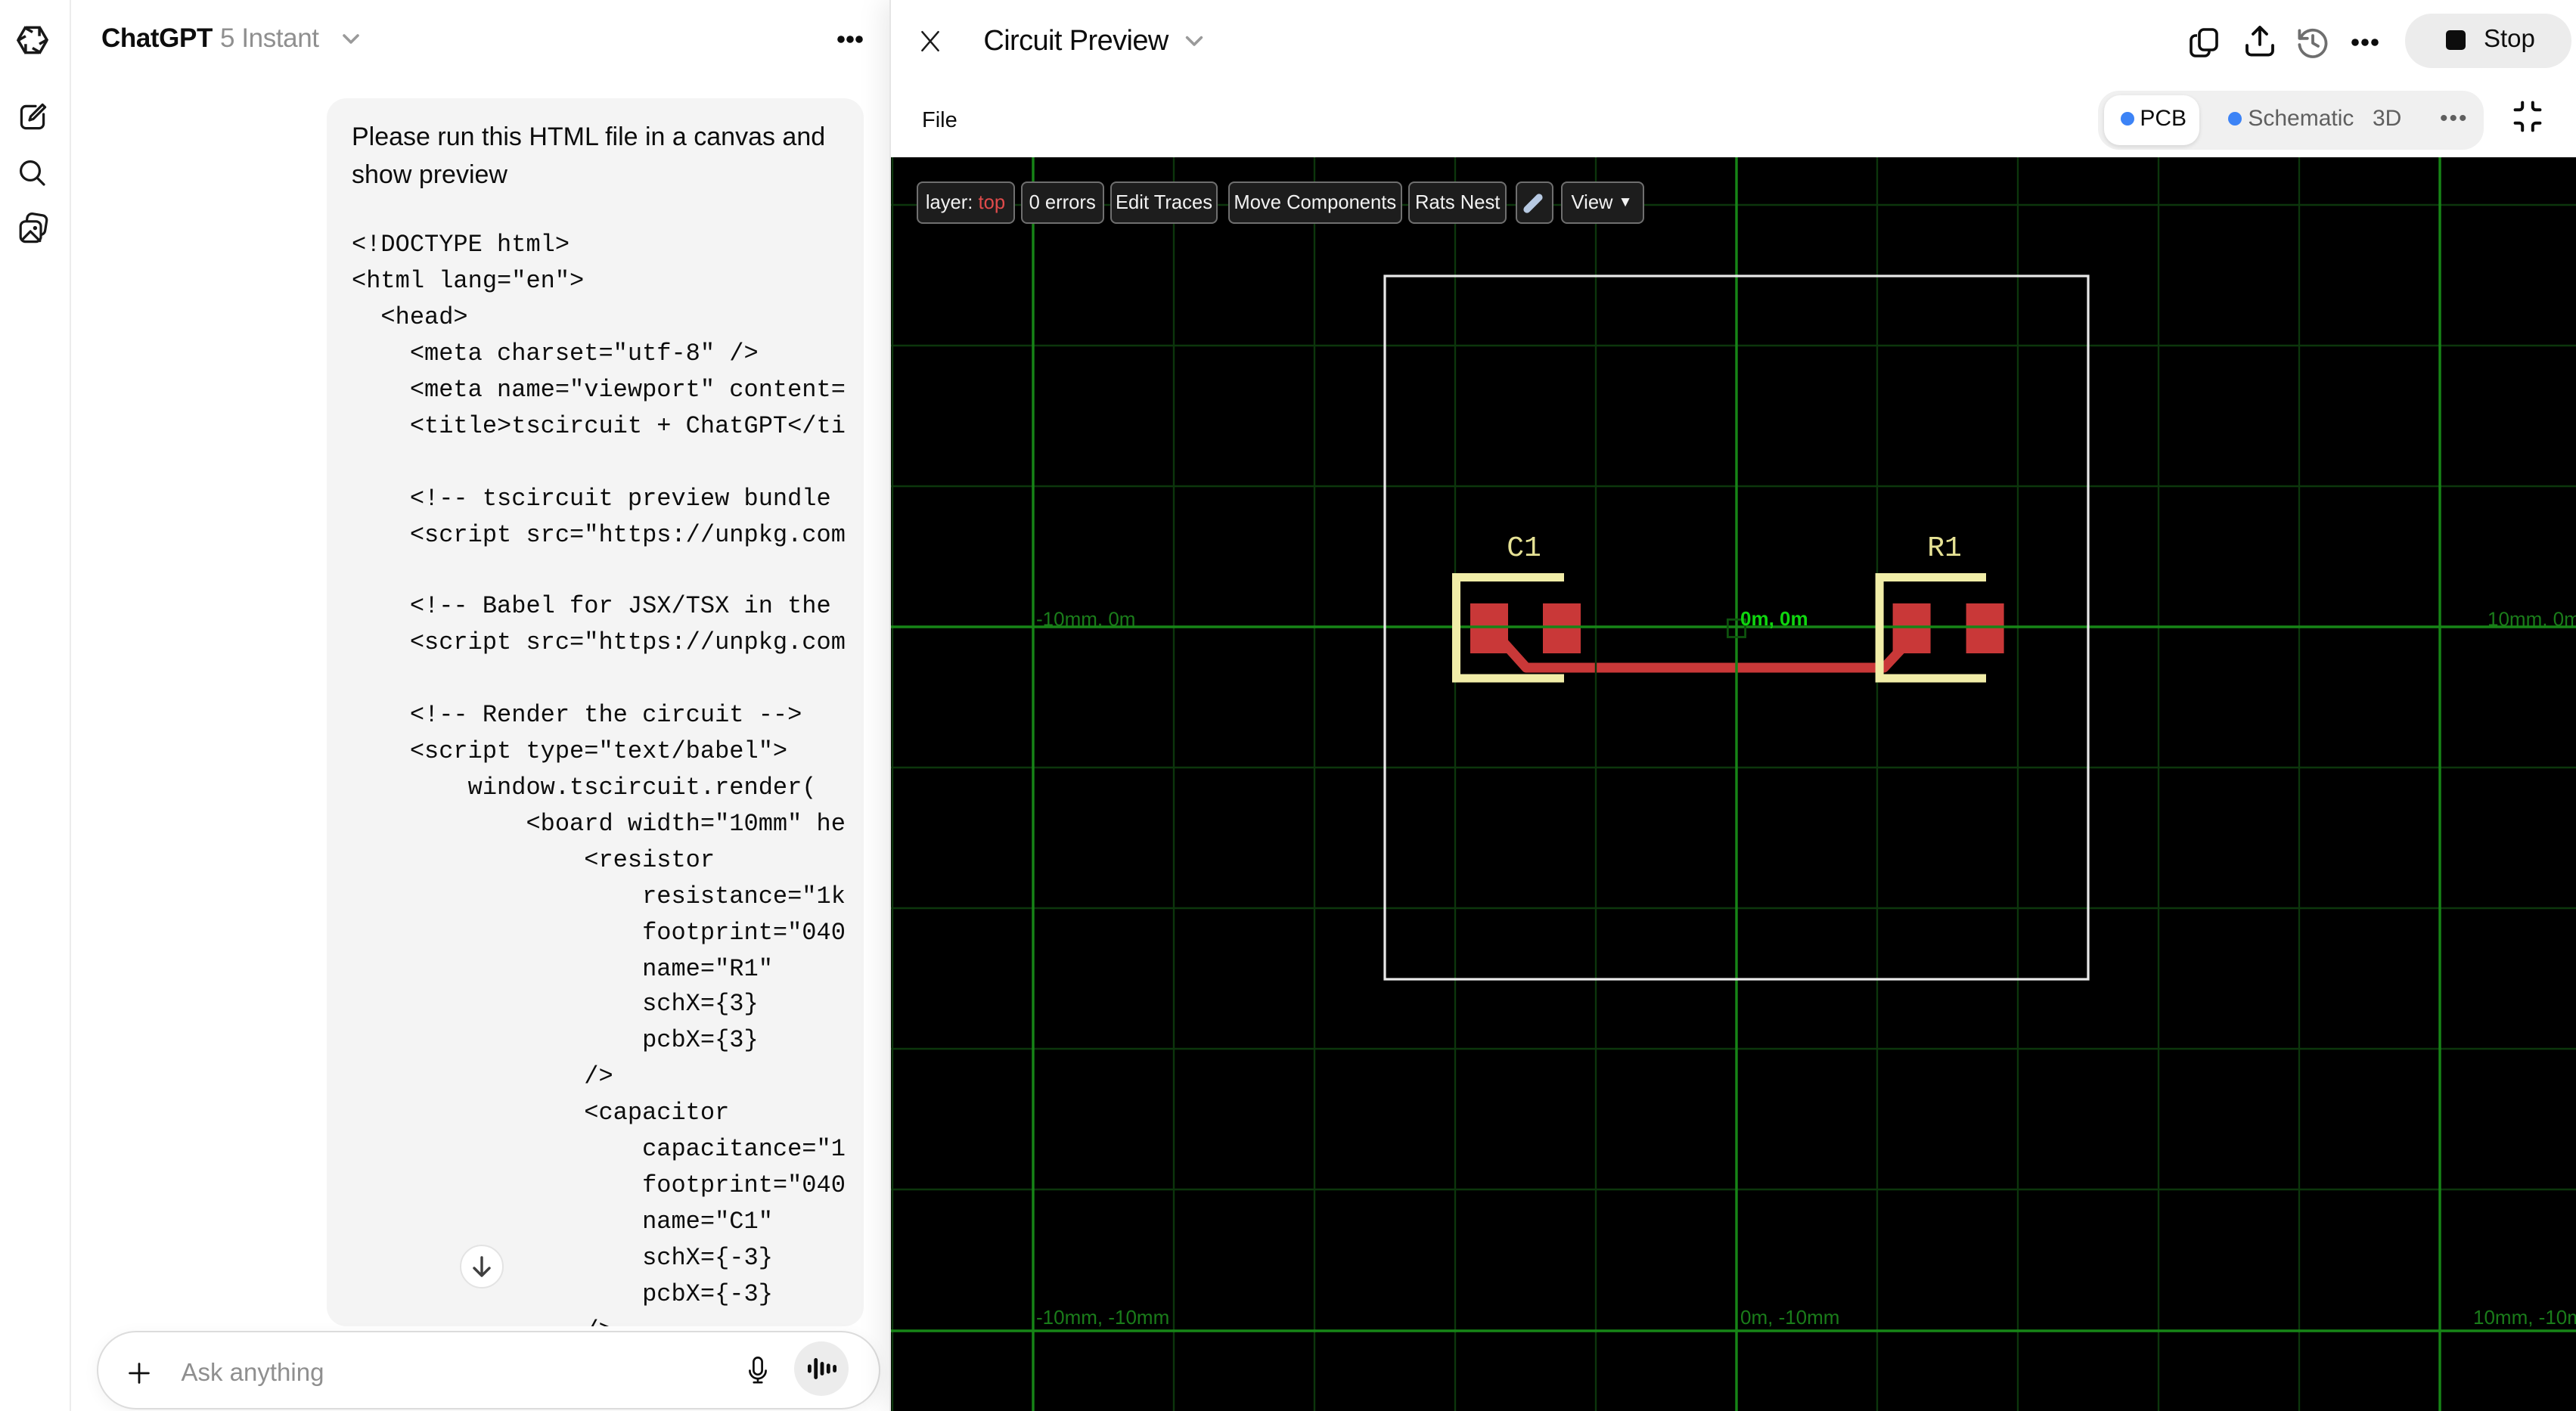 This screenshot has width=2576, height=1411. What do you see at coordinates (2524, 1316) in the screenshot?
I see `svg-text: 10mm, -10mm` at bounding box center [2524, 1316].